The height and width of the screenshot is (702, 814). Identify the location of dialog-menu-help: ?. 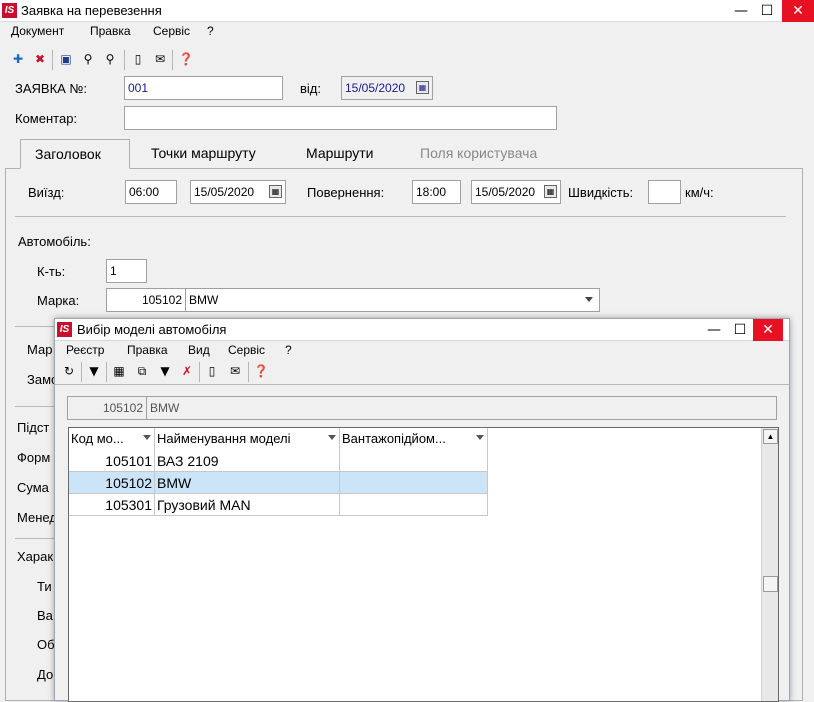
(288, 350).